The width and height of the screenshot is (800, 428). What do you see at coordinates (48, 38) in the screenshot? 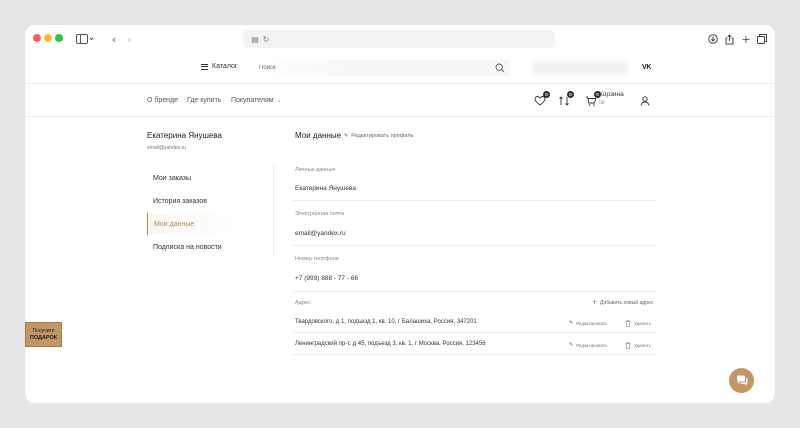
I see `minimize-window-button` at bounding box center [48, 38].